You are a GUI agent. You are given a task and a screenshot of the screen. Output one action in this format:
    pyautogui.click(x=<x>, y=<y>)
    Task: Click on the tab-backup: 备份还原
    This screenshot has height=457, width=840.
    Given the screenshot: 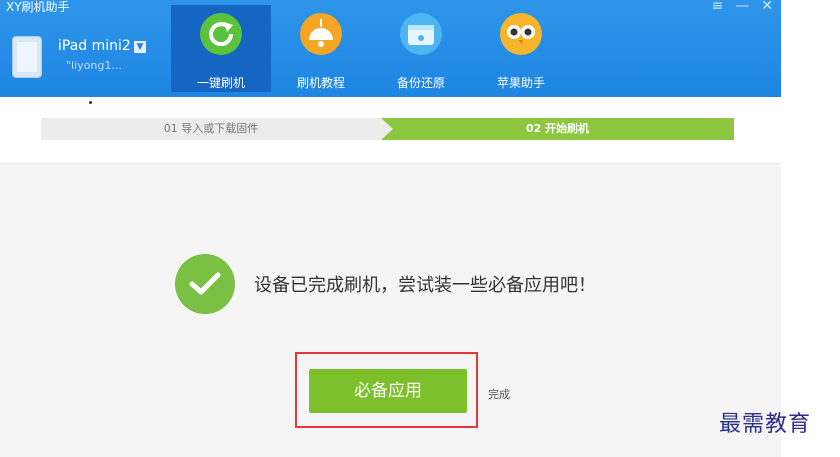 What is the action you would take?
    pyautogui.click(x=421, y=48)
    